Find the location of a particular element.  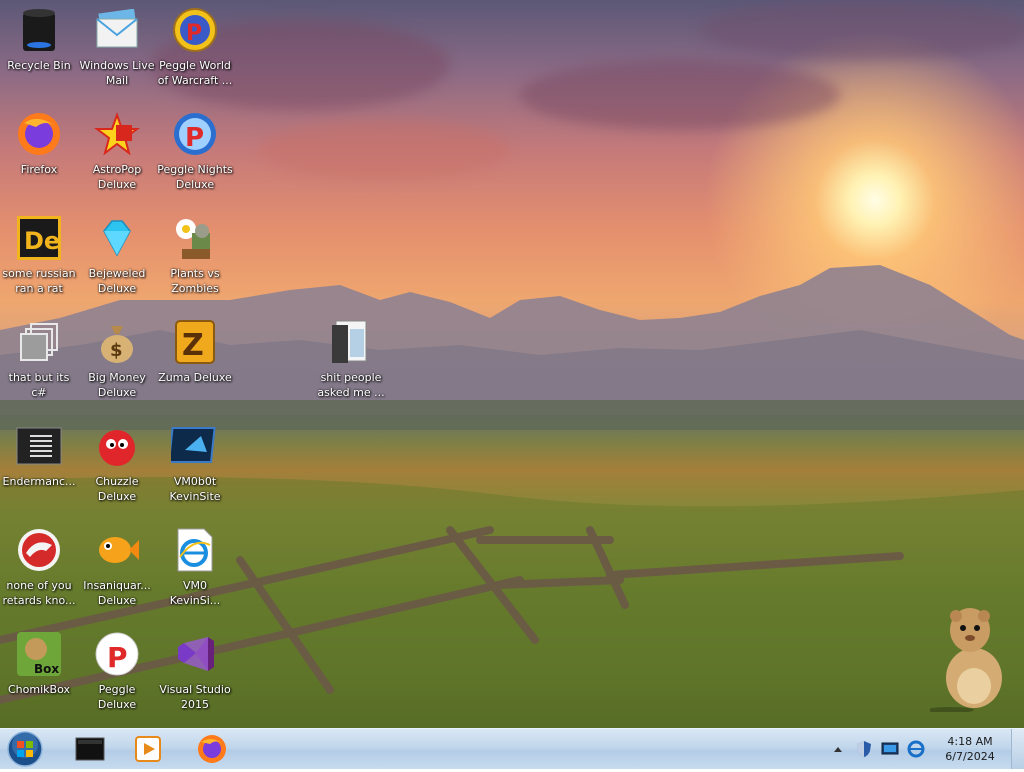

gem-icon is located at coordinates (117, 238).